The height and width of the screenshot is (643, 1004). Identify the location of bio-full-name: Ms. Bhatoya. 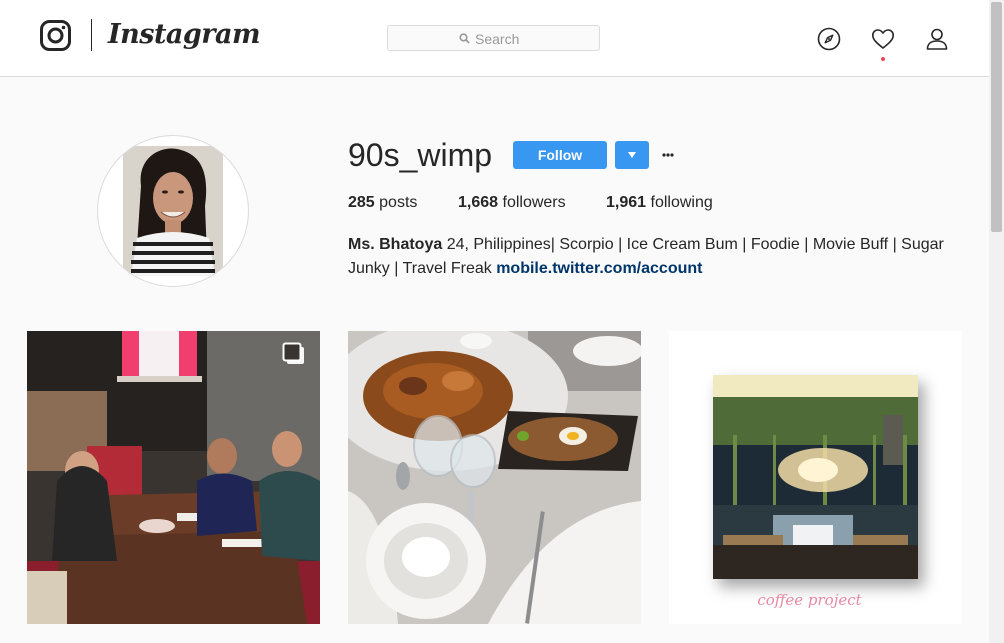
(395, 244).